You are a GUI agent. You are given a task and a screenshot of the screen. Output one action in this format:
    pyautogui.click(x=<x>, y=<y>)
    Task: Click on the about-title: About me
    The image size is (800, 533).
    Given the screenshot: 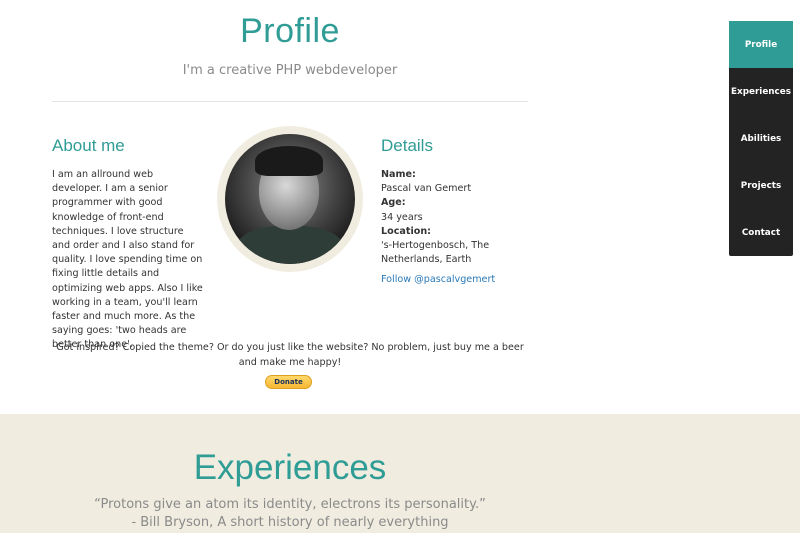 What is the action you would take?
    pyautogui.click(x=88, y=145)
    